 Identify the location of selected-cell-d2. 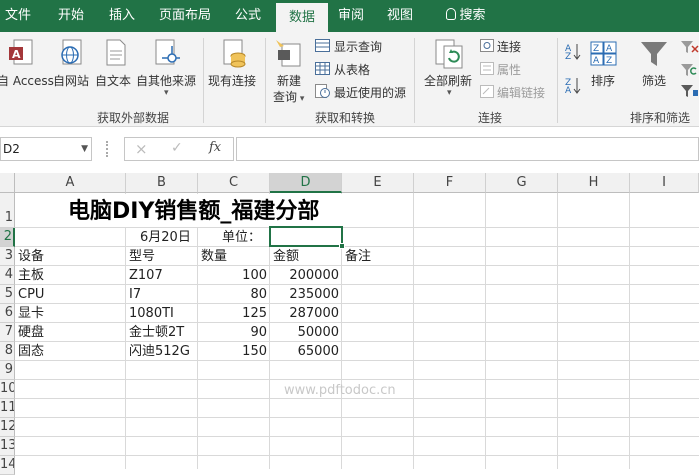
(306, 236).